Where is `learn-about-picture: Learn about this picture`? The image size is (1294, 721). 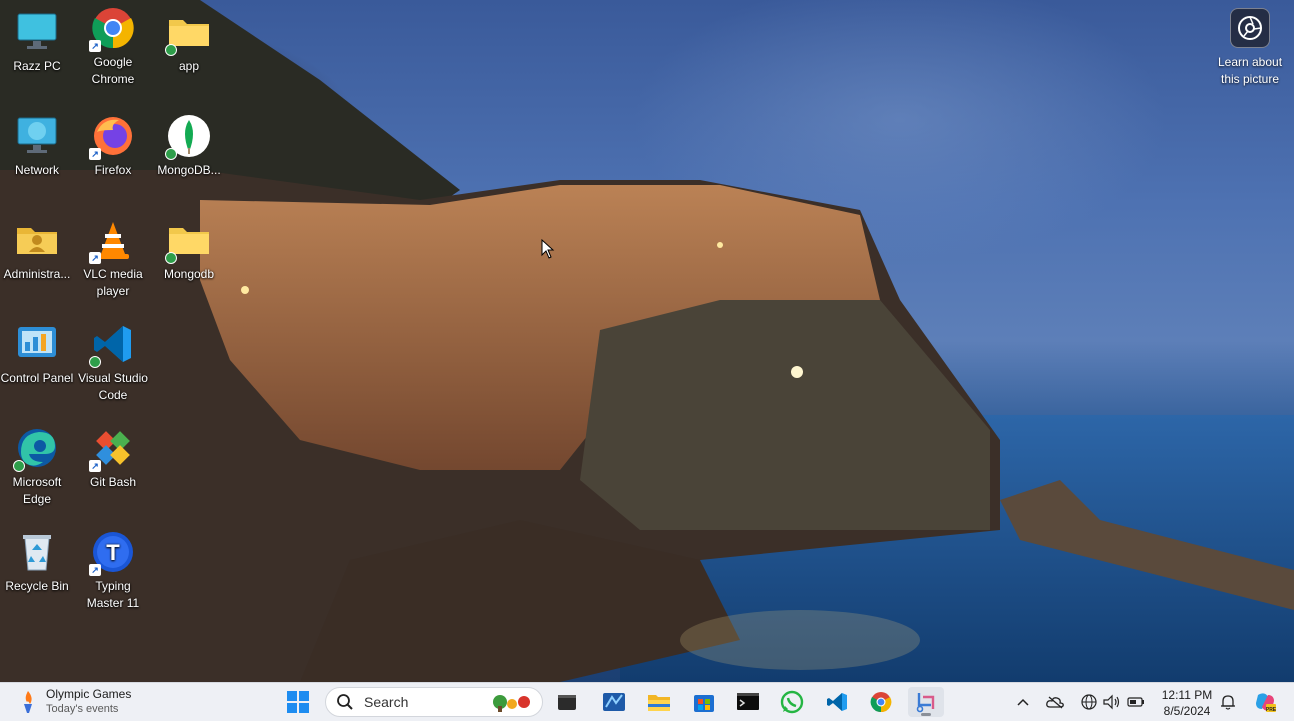 learn-about-picture: Learn about this picture is located at coordinates (1250, 48).